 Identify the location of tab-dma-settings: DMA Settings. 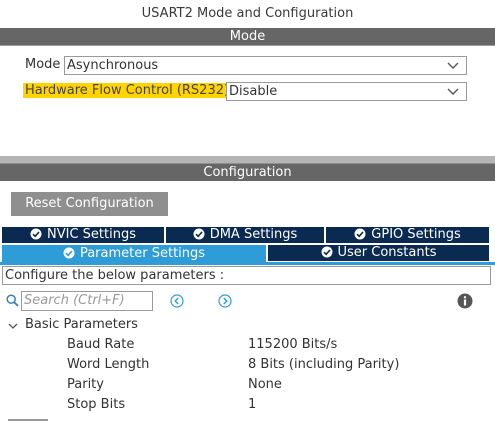
(246, 235).